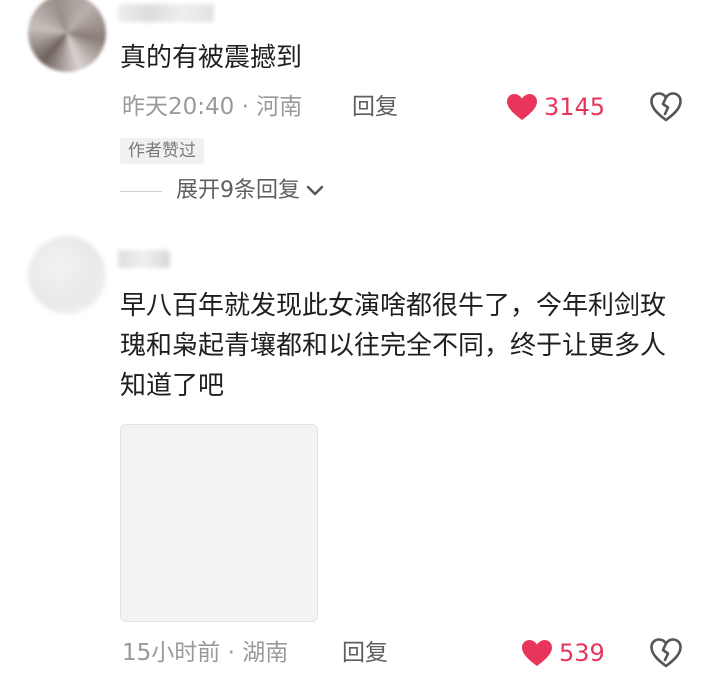  Describe the element at coordinates (212, 107) in the screenshot. I see `comment-meta: 昨天20:40 · 河南` at that location.